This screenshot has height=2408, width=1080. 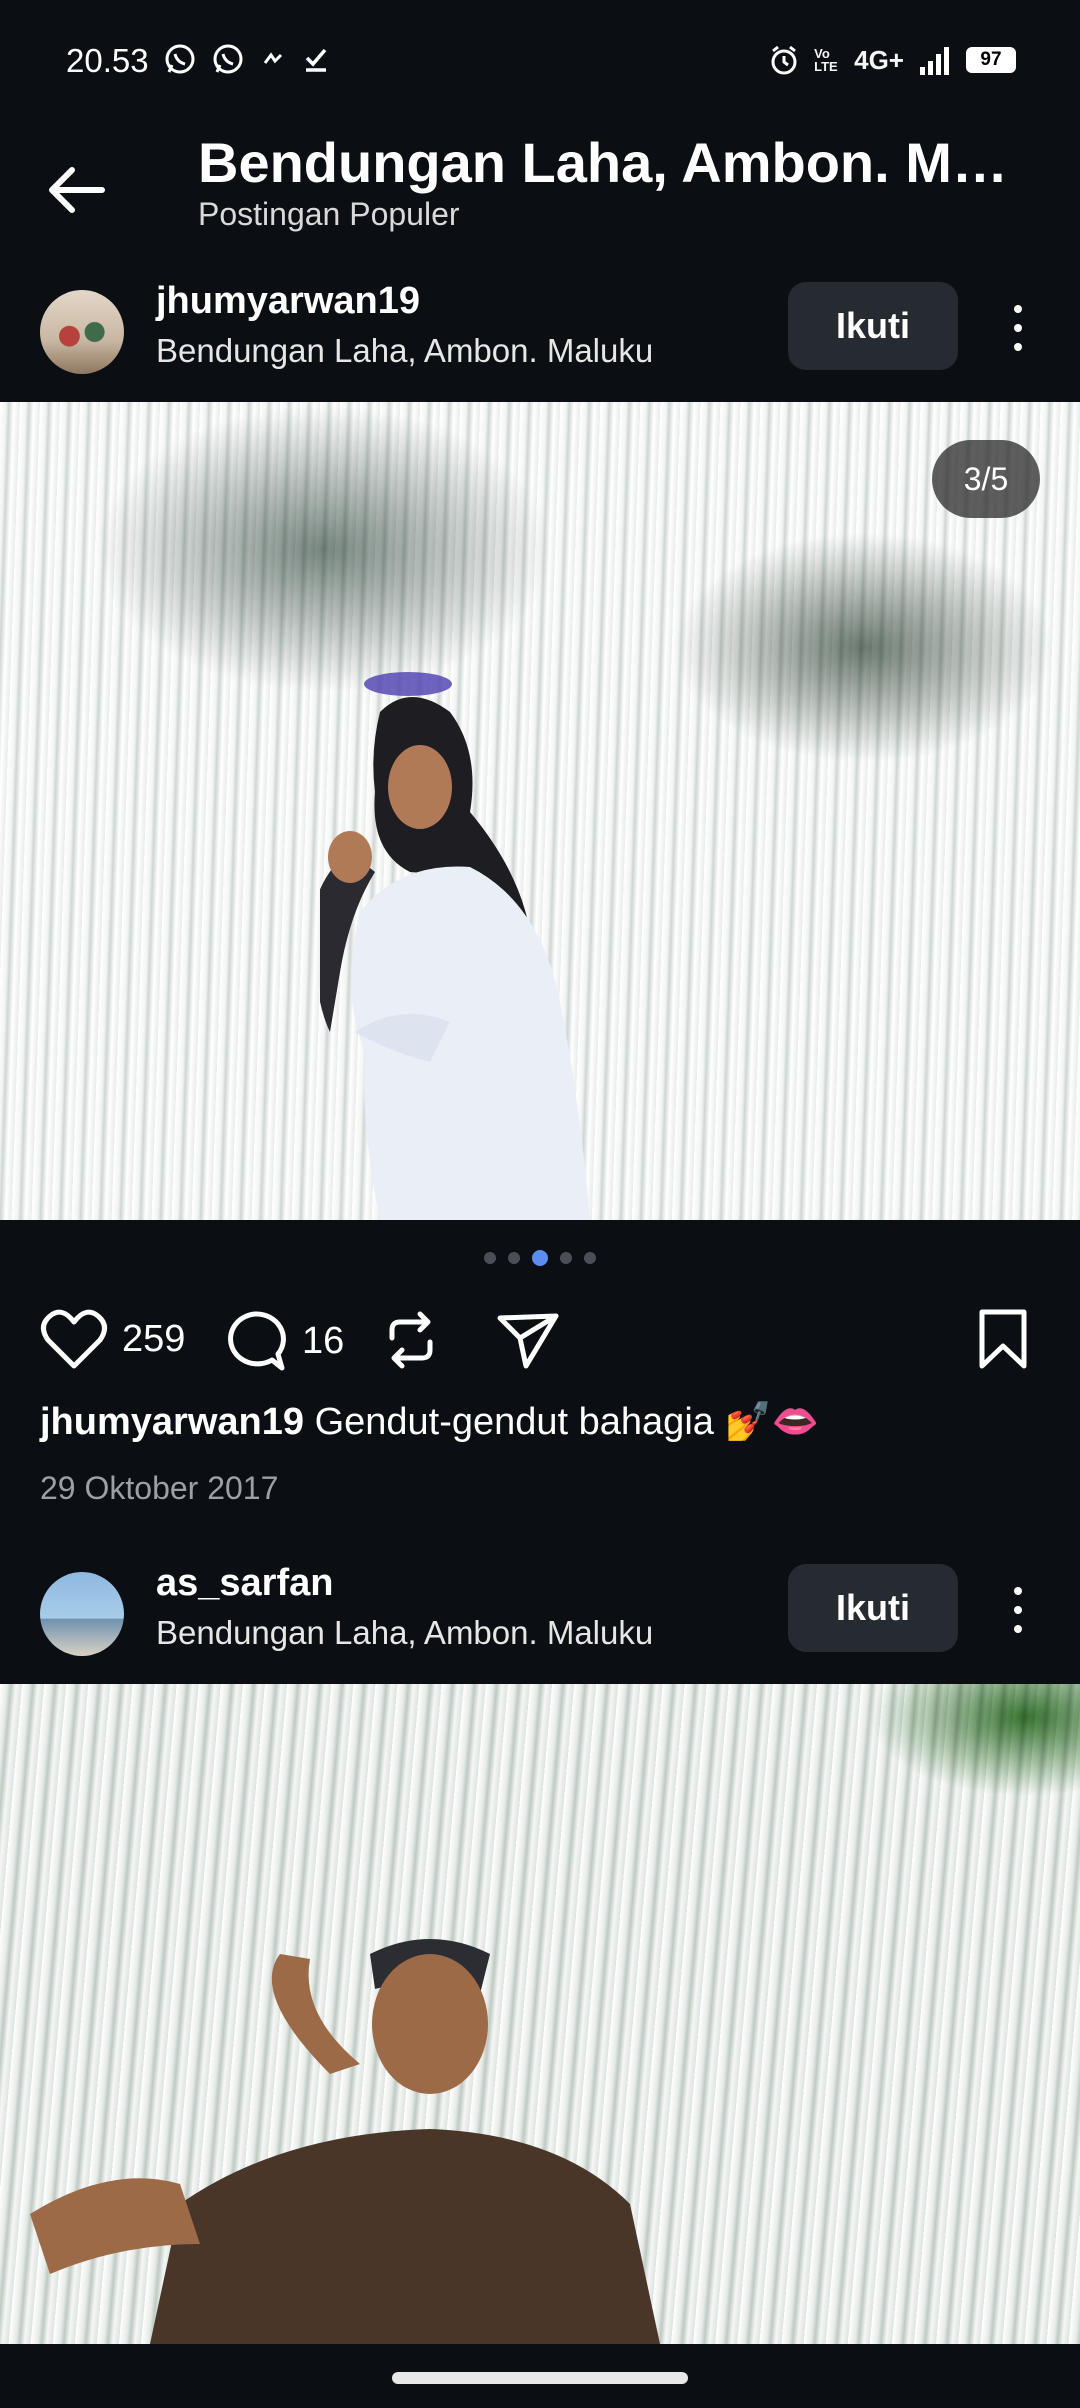 What do you see at coordinates (784, 60) in the screenshot?
I see `alarm-icon` at bounding box center [784, 60].